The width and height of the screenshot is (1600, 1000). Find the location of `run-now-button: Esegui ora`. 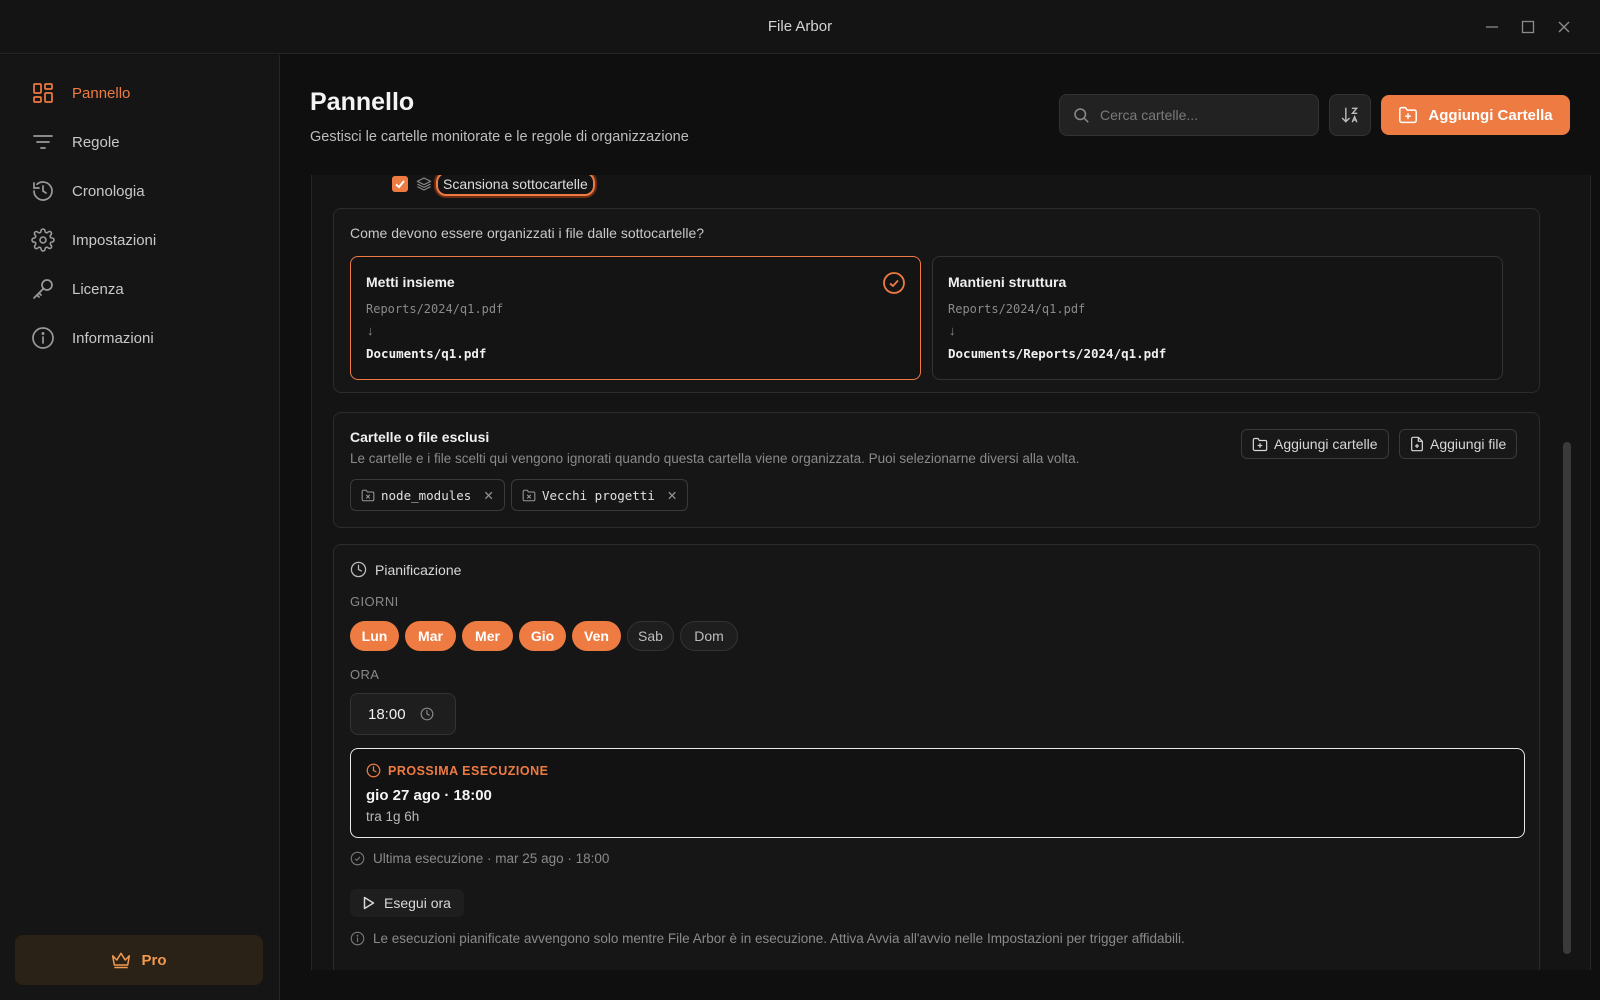

run-now-button: Esegui ora is located at coordinates (407, 903).